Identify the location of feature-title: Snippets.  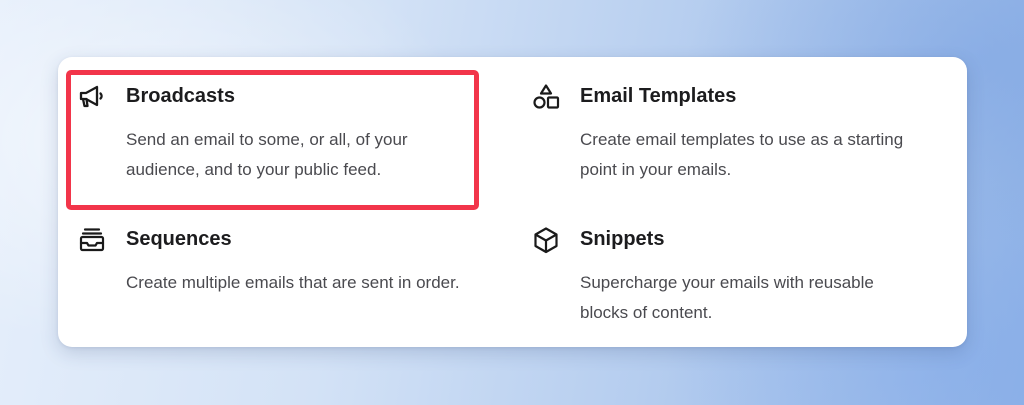
(622, 239).